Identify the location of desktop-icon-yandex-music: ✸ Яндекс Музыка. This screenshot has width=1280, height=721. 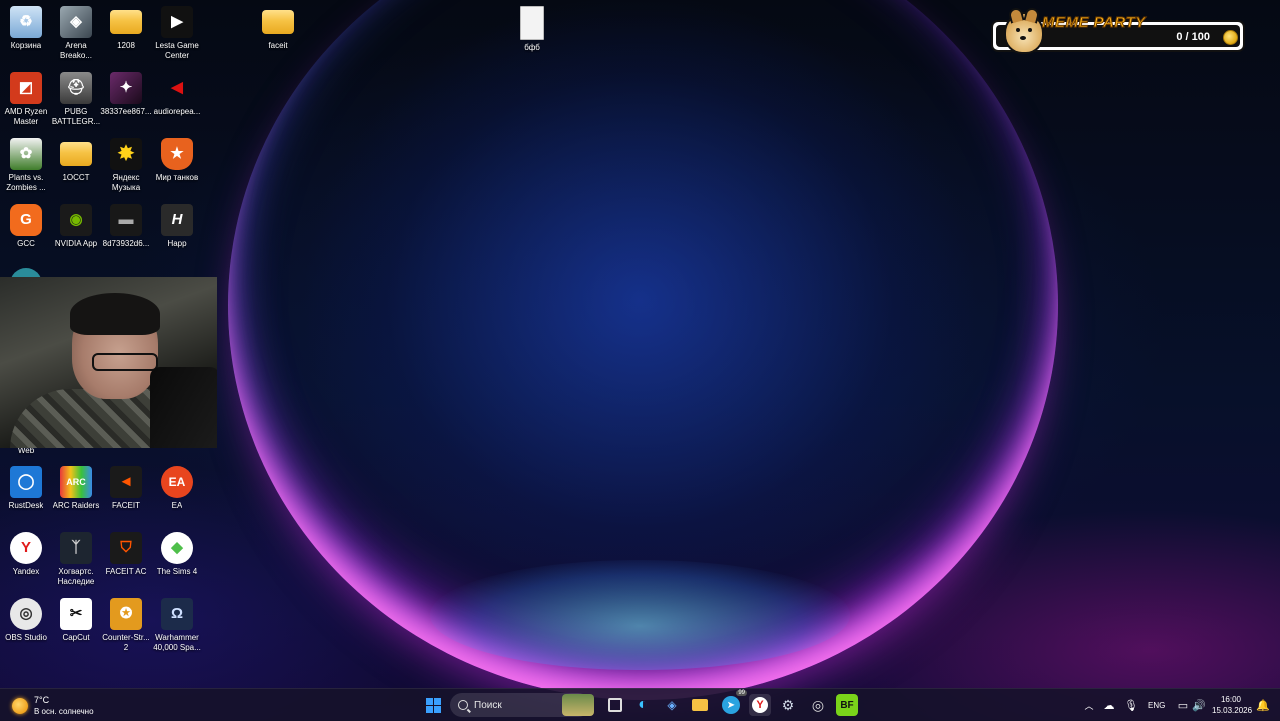
(126, 165).